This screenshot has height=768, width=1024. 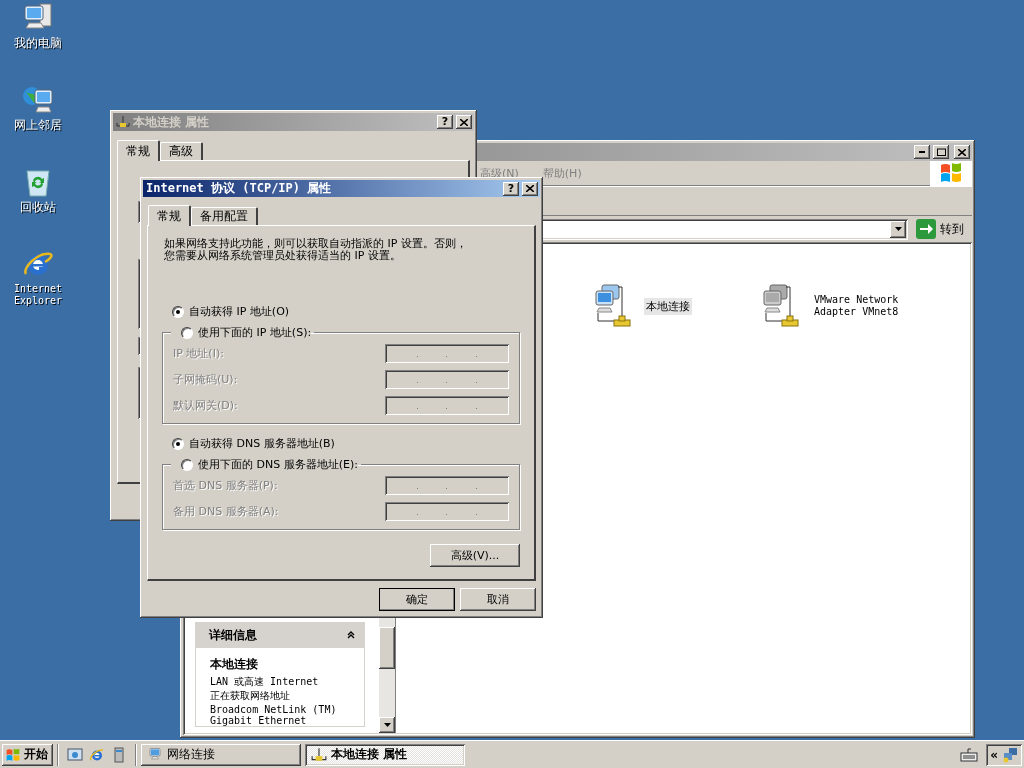 What do you see at coordinates (498, 599) in the screenshot?
I see `cancel-button: 取消` at bounding box center [498, 599].